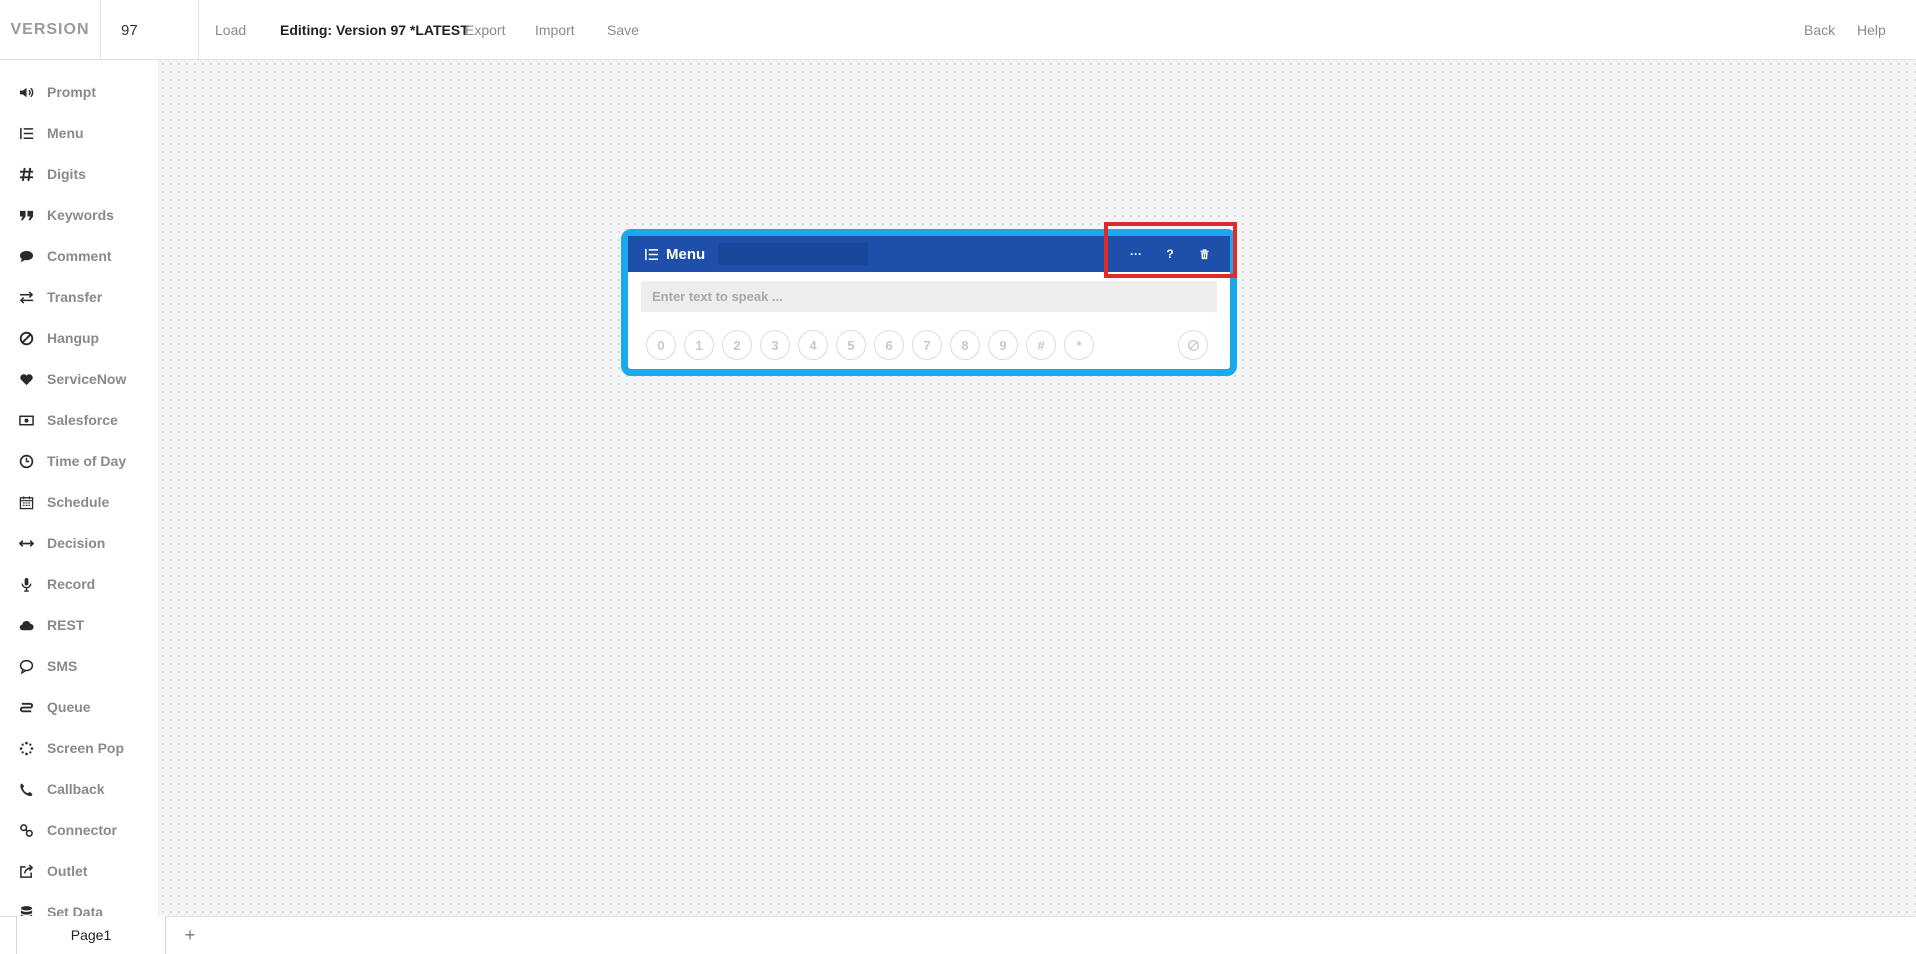 The image size is (1916, 954). I want to click on sidebar-item-servicenow: ServiceNow, so click(79, 379).